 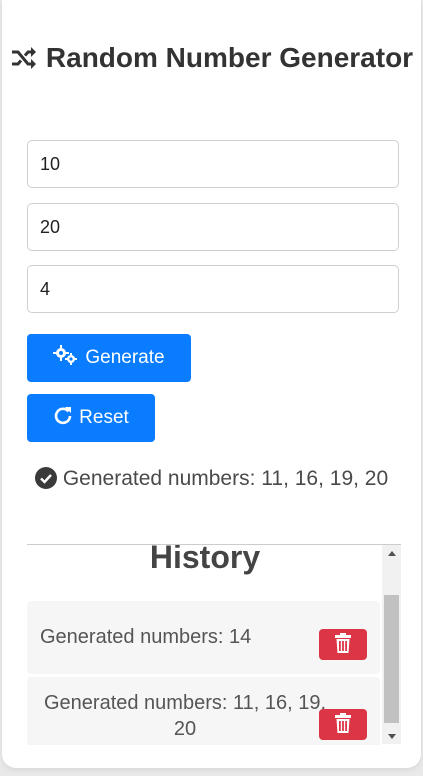 What do you see at coordinates (213, 227) in the screenshot?
I see `max-input` at bounding box center [213, 227].